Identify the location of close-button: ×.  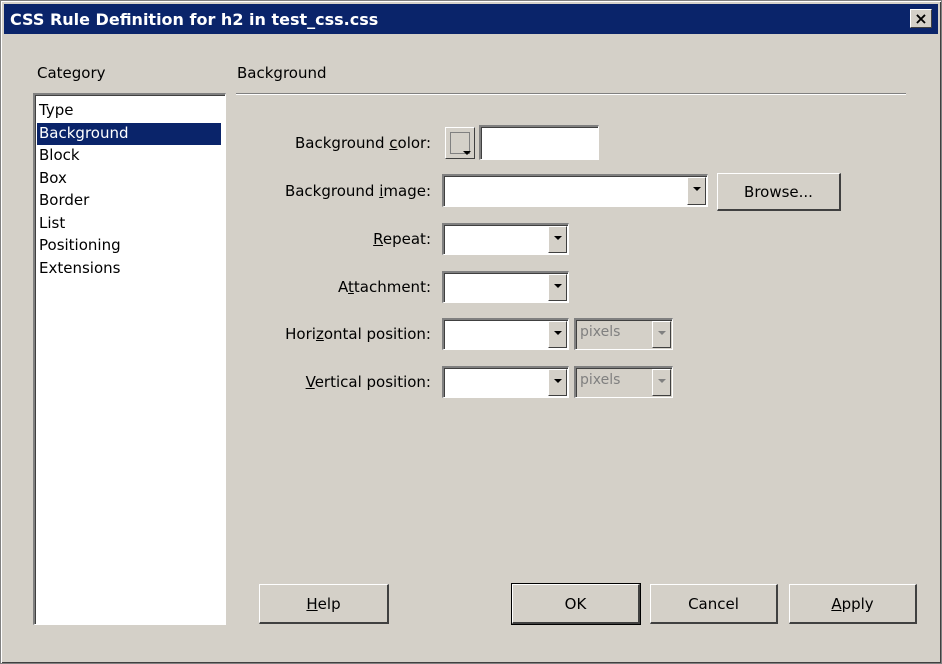
(921, 18).